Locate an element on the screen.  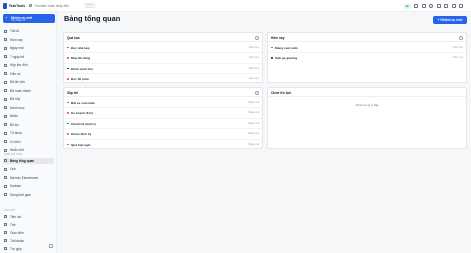
app-logo: TaskTools is located at coordinates (14, 5).